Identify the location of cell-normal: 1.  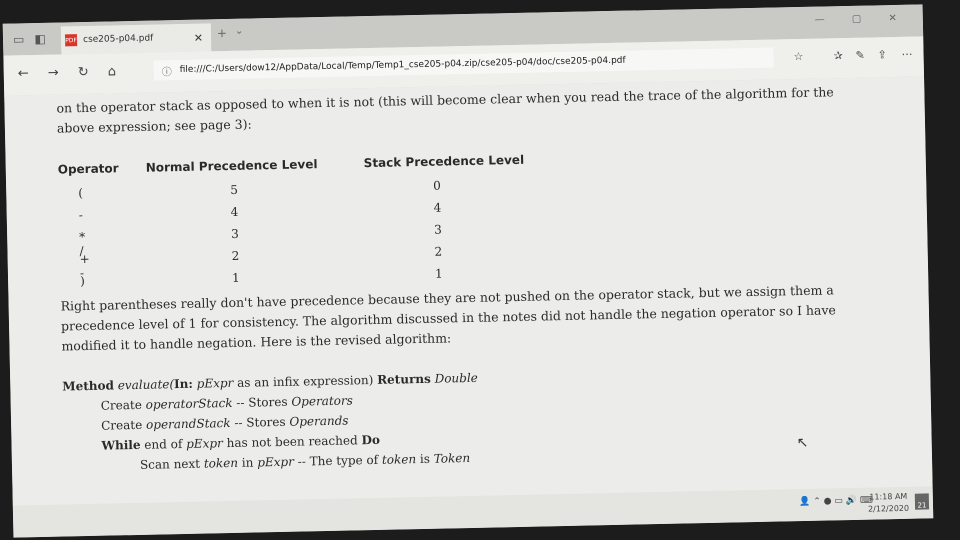
(235, 277).